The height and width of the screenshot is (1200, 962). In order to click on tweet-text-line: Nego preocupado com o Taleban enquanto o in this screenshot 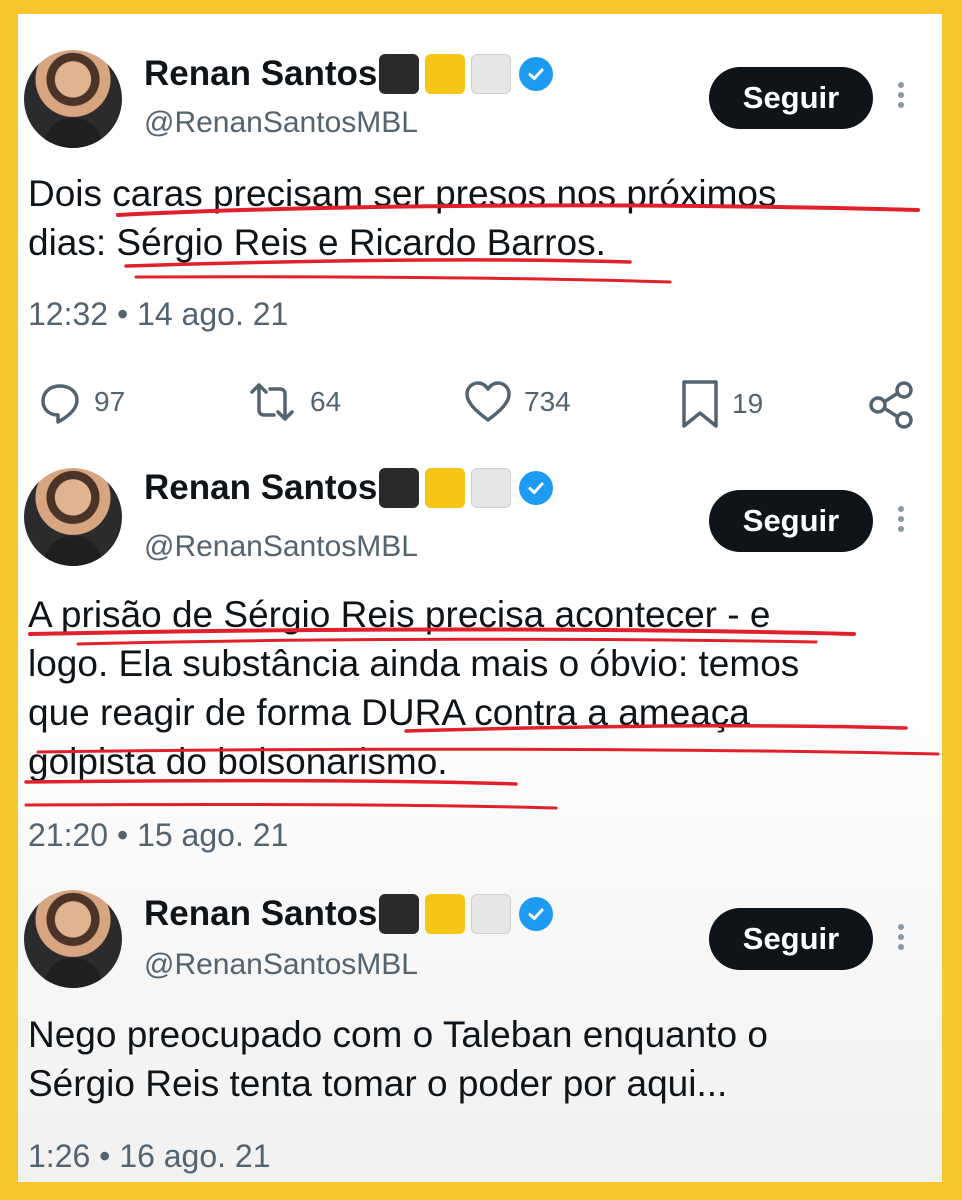, I will do `click(398, 1034)`.